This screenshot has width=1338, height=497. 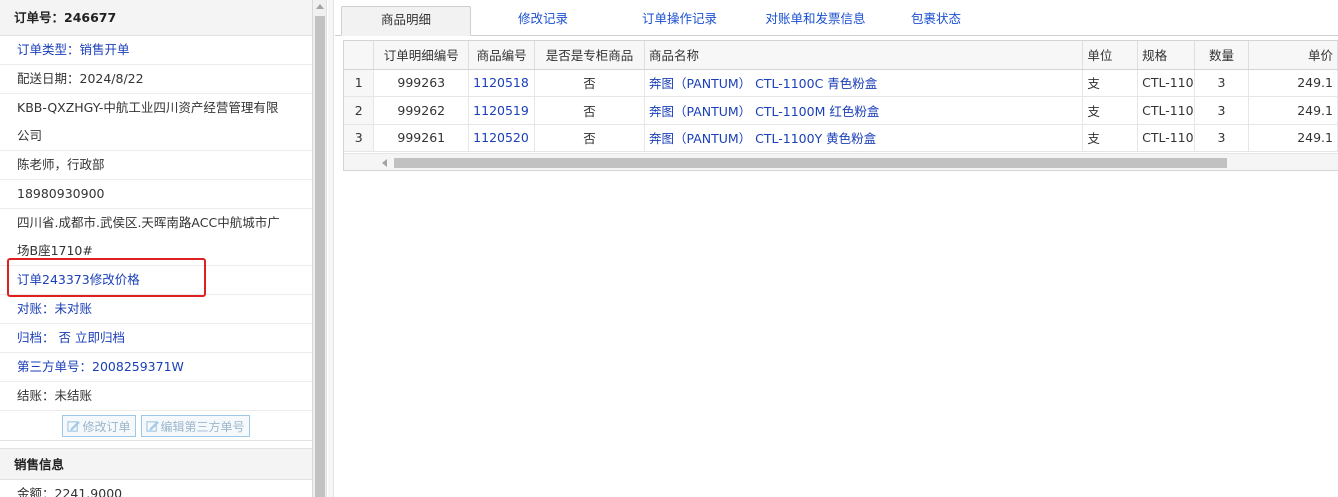 What do you see at coordinates (331, 248) in the screenshot?
I see `panel-splitter` at bounding box center [331, 248].